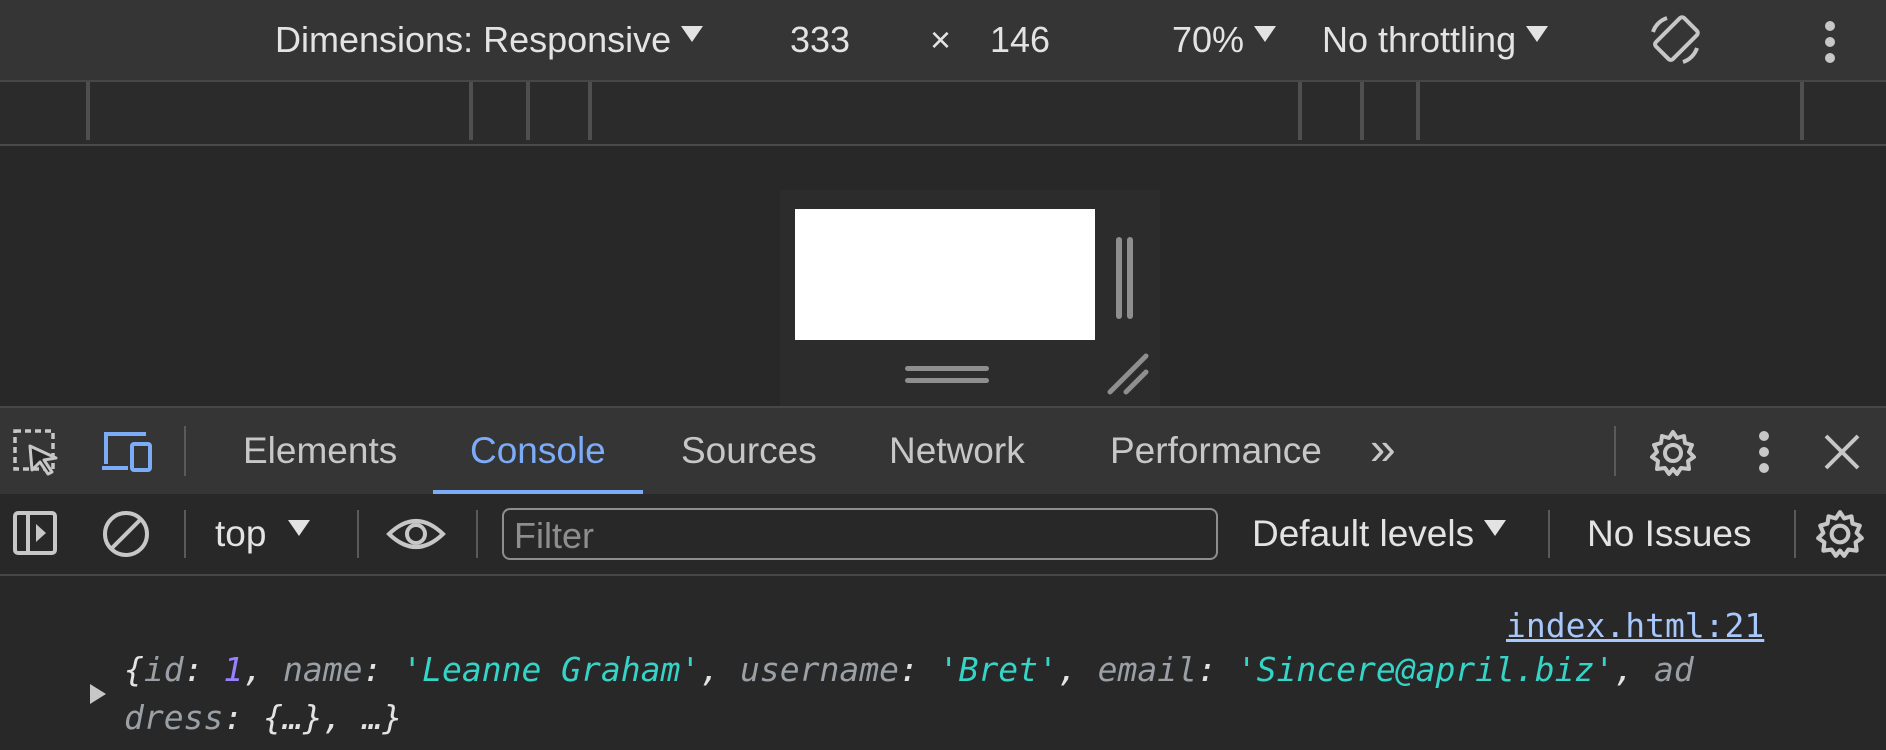 The height and width of the screenshot is (750, 1886). What do you see at coordinates (957, 451) in the screenshot?
I see `tab-network: Network` at bounding box center [957, 451].